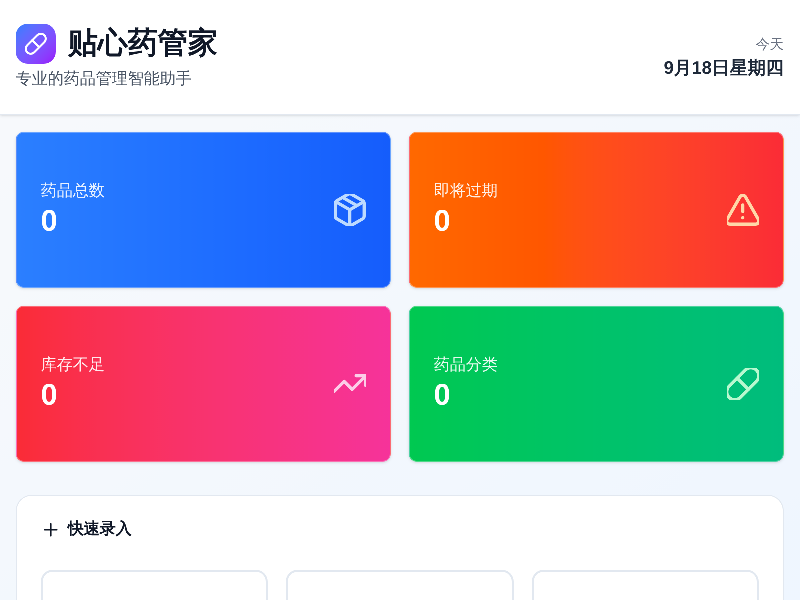 The width and height of the screenshot is (800, 600). What do you see at coordinates (466, 192) in the screenshot?
I see `stat-label: 即将过期` at bounding box center [466, 192].